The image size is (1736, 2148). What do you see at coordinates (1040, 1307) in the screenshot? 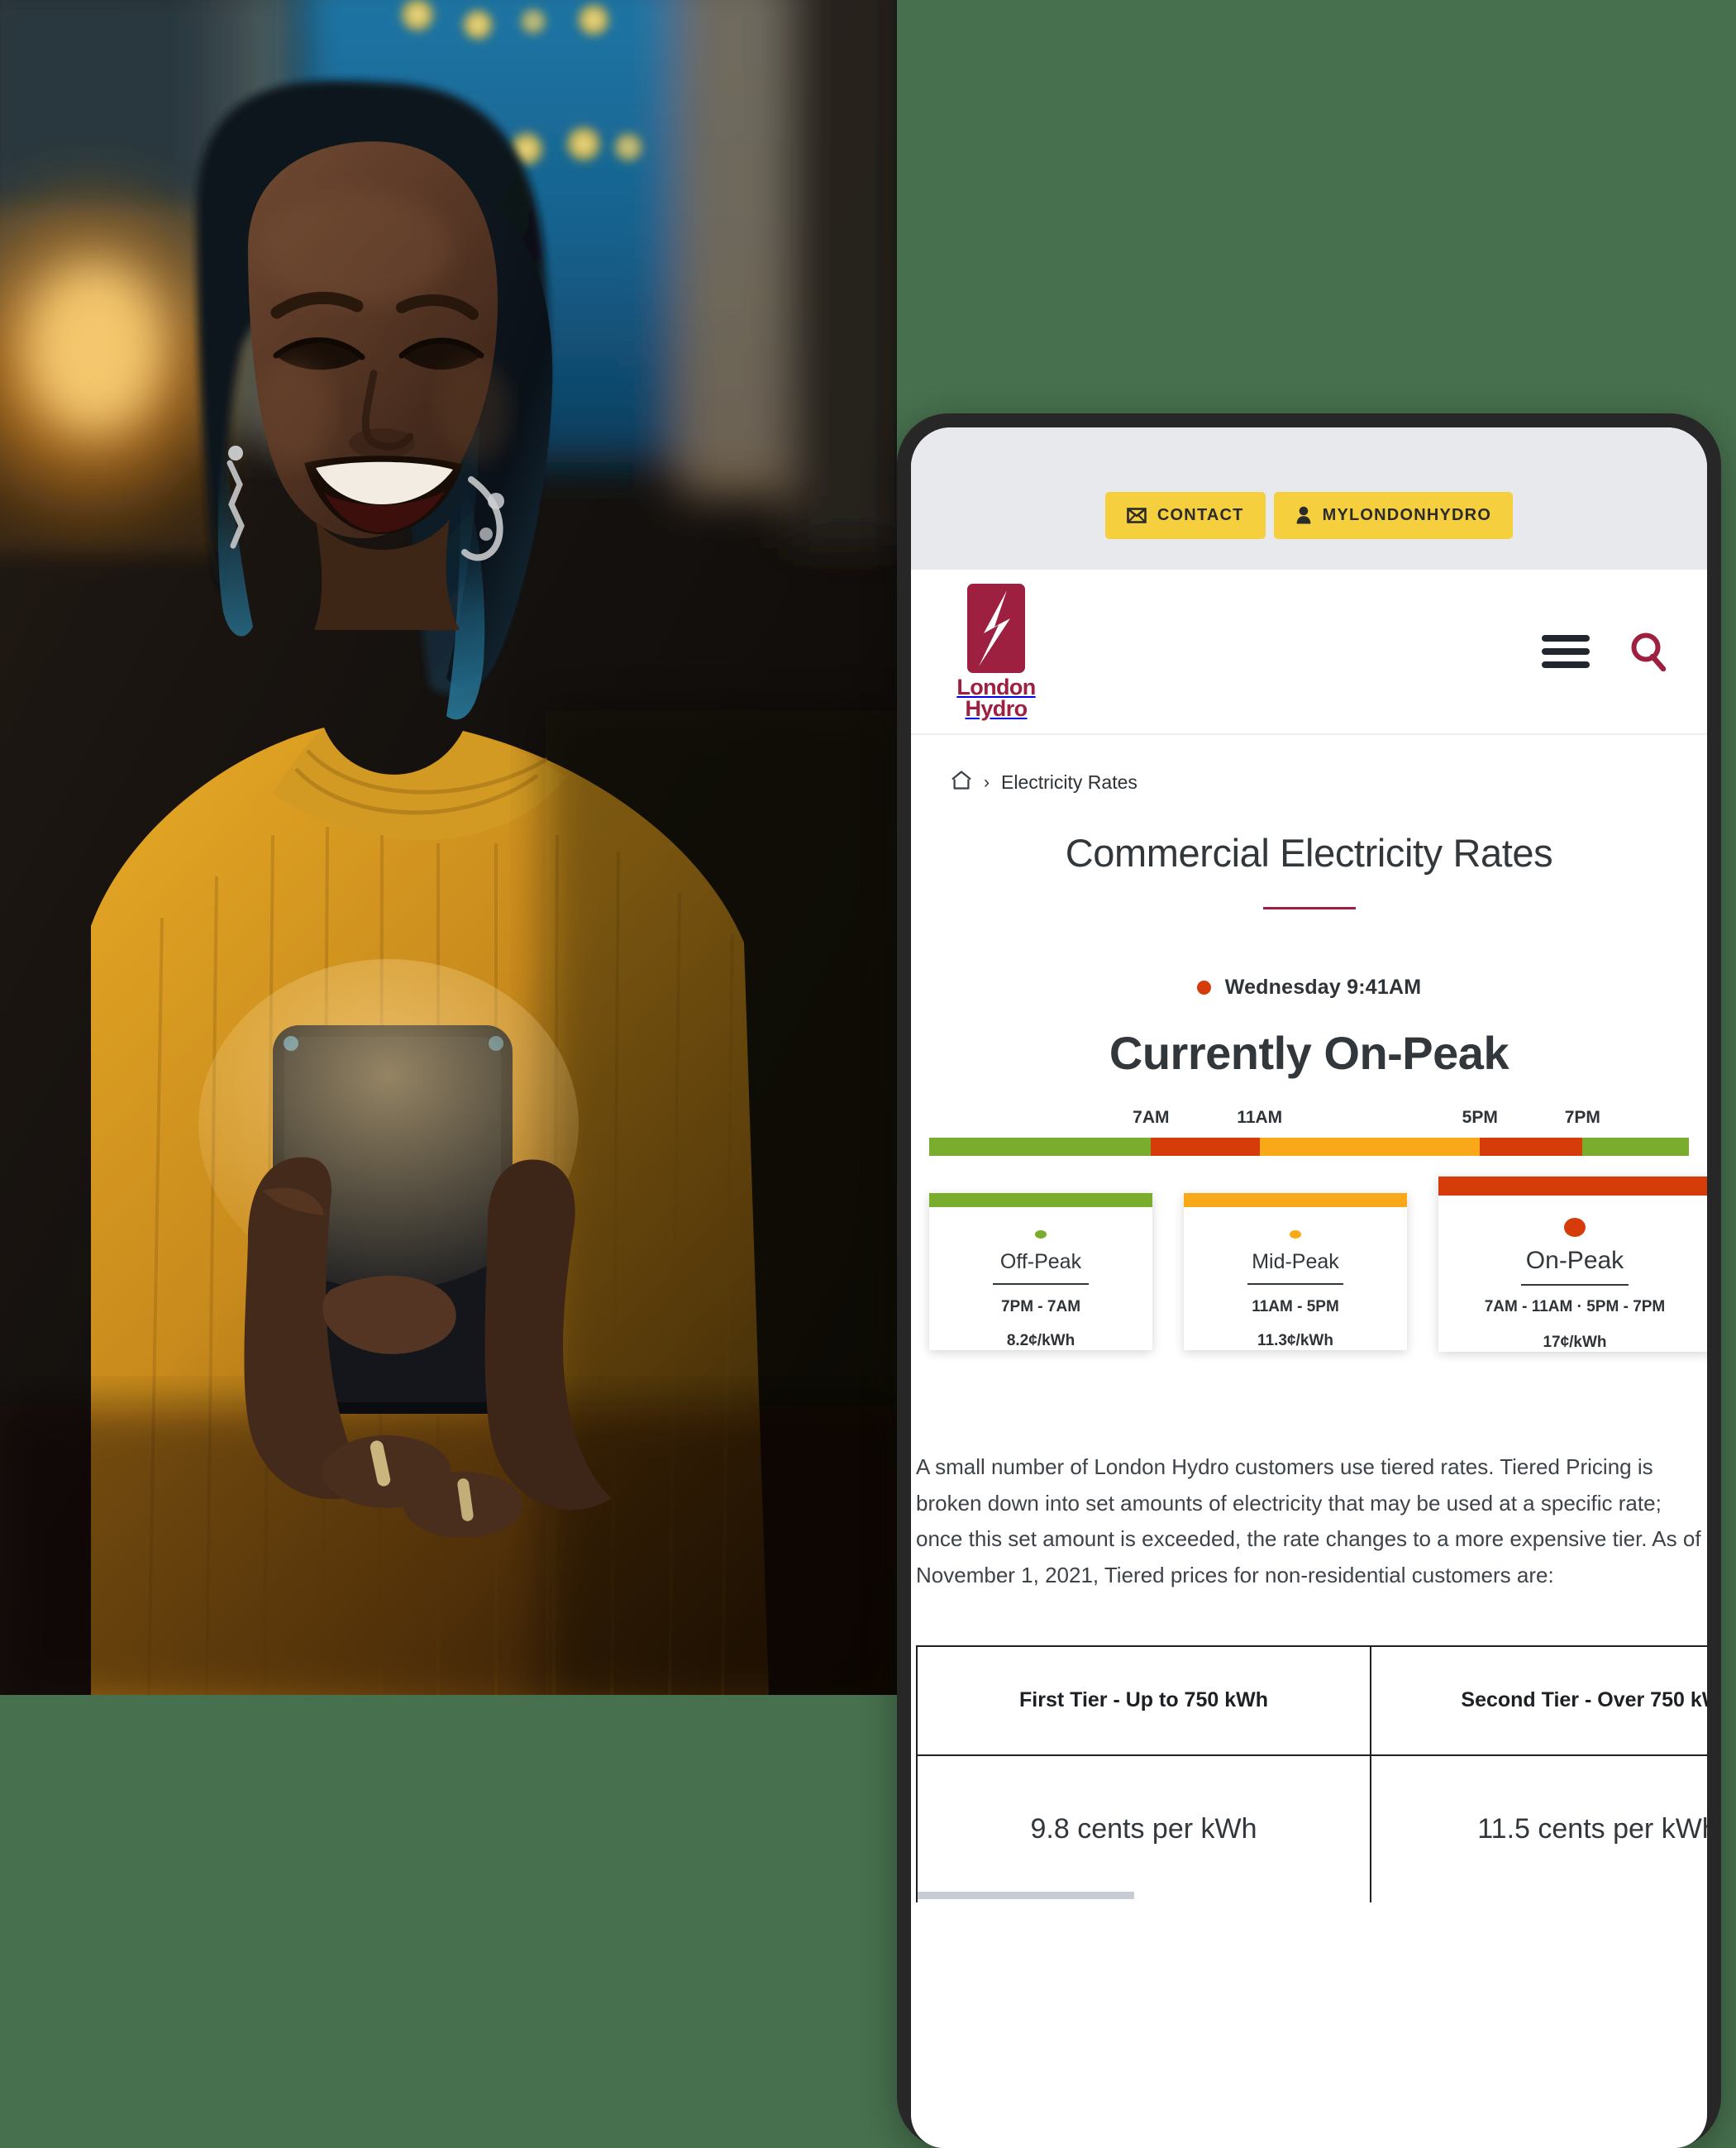
I see `rate-card-off-peak-hours: 7PM - 7AM` at bounding box center [1040, 1307].